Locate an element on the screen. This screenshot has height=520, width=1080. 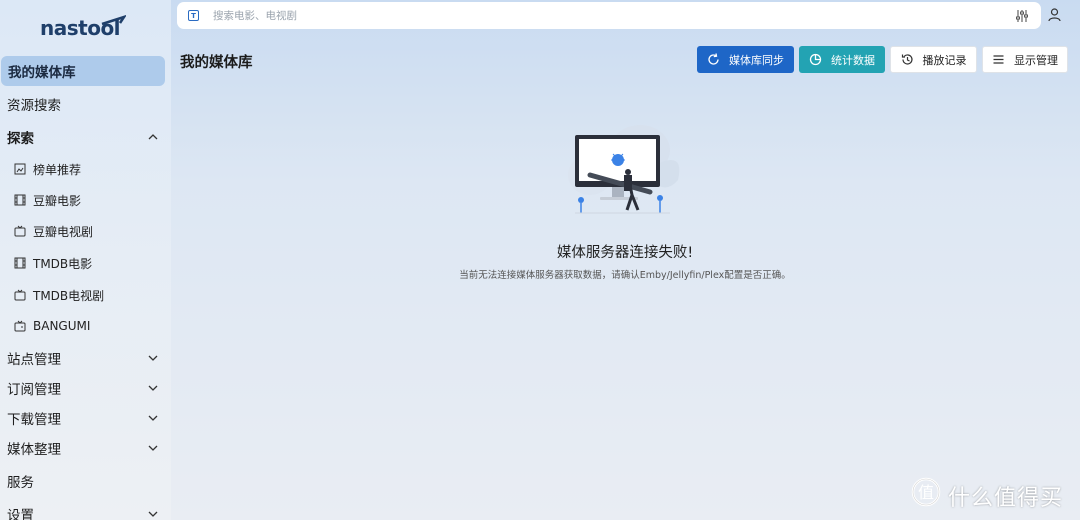
library-sync-button: 媒体库同步 is located at coordinates (745, 59).